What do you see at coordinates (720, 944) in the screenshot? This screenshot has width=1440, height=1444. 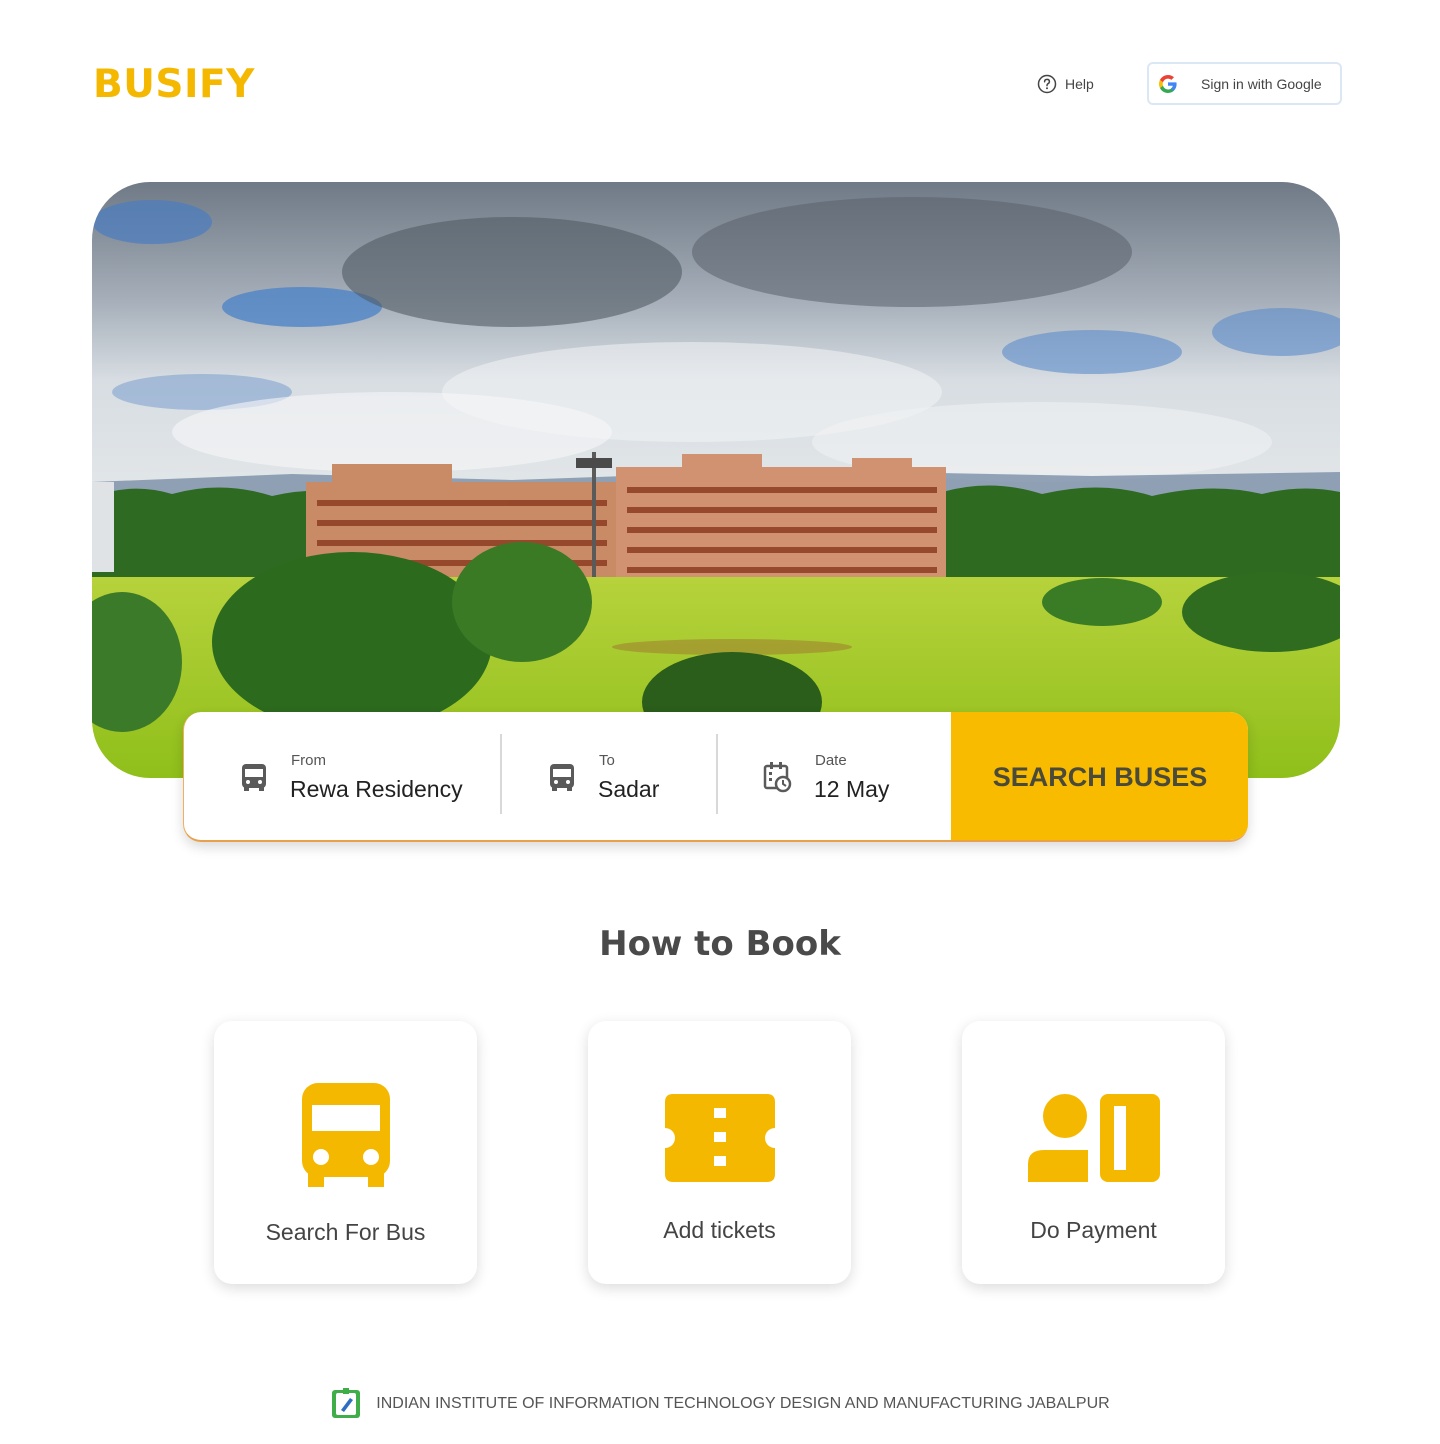 I see `section-title: How to Book` at bounding box center [720, 944].